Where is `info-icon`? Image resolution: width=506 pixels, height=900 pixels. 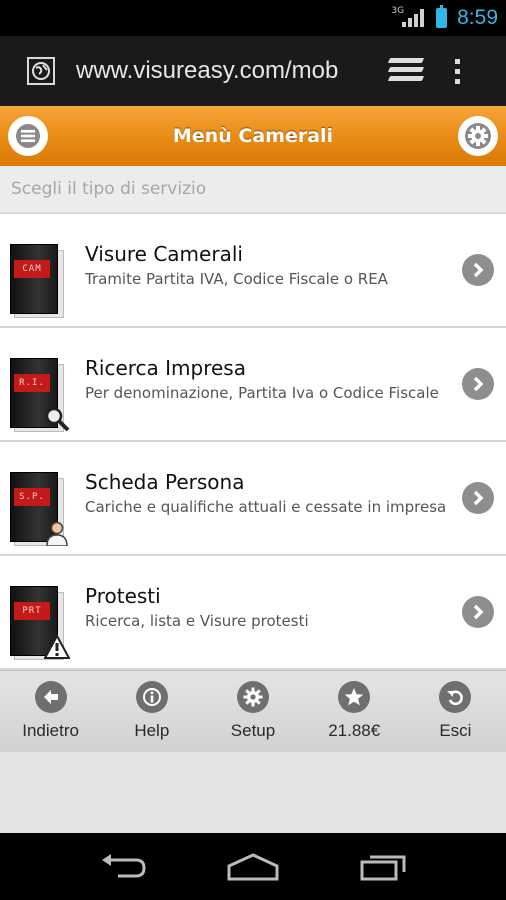
info-icon is located at coordinates (151, 697).